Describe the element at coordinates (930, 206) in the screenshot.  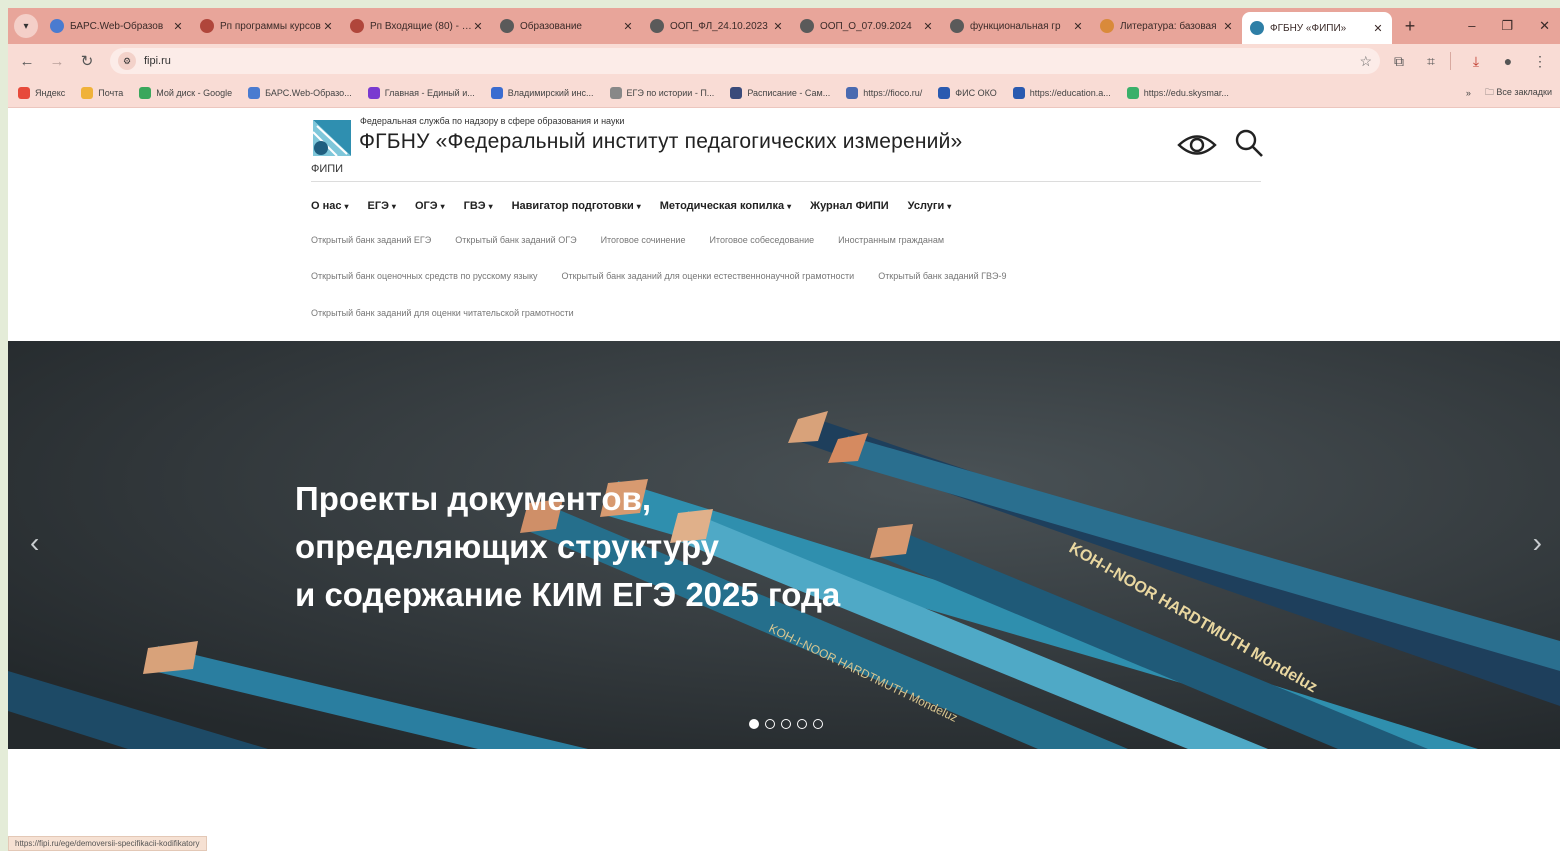
I see `nav-item: Услуги ▾` at that location.